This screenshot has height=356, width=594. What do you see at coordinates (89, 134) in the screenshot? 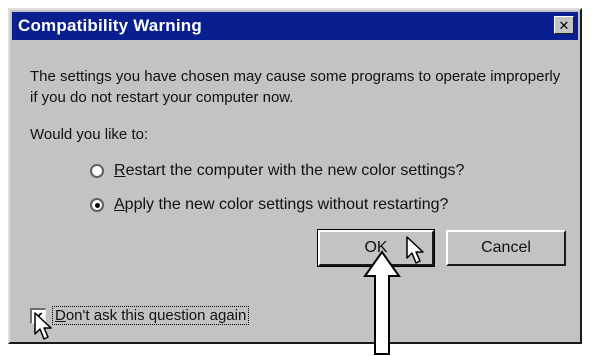
I see `question-label: Would you like to:` at bounding box center [89, 134].